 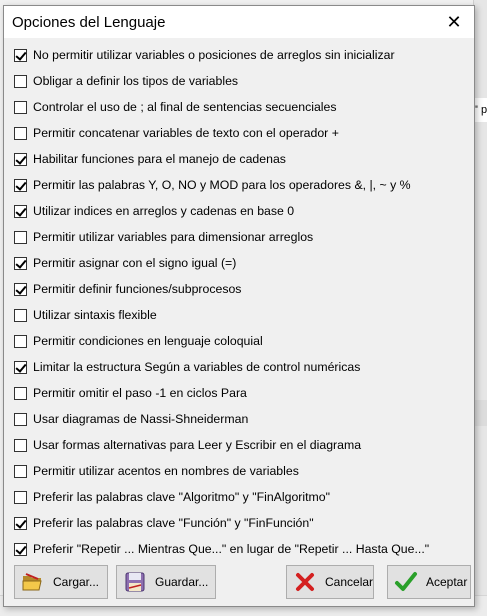 What do you see at coordinates (239, 22) in the screenshot?
I see `title-bar: Opciones del Lenguaje ✕` at bounding box center [239, 22].